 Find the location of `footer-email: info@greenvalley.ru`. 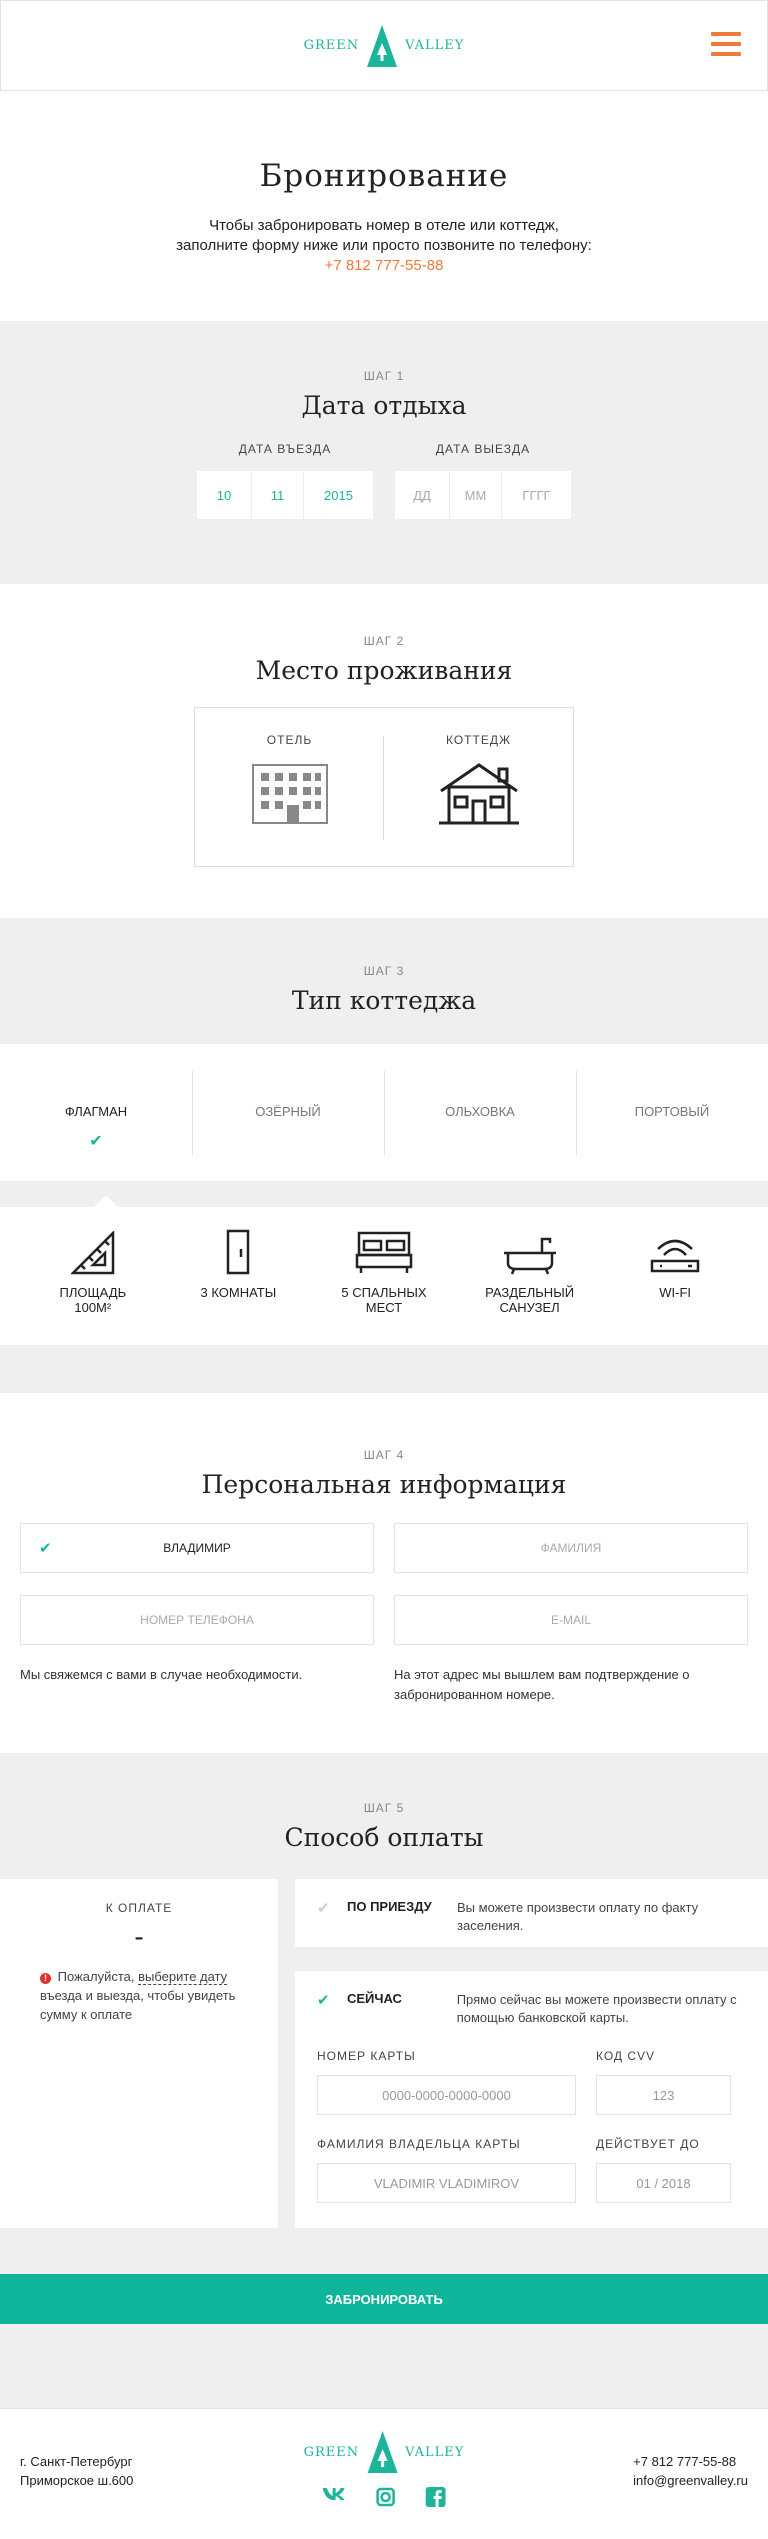

footer-email: info@greenvalley.ru is located at coordinates (690, 2480).